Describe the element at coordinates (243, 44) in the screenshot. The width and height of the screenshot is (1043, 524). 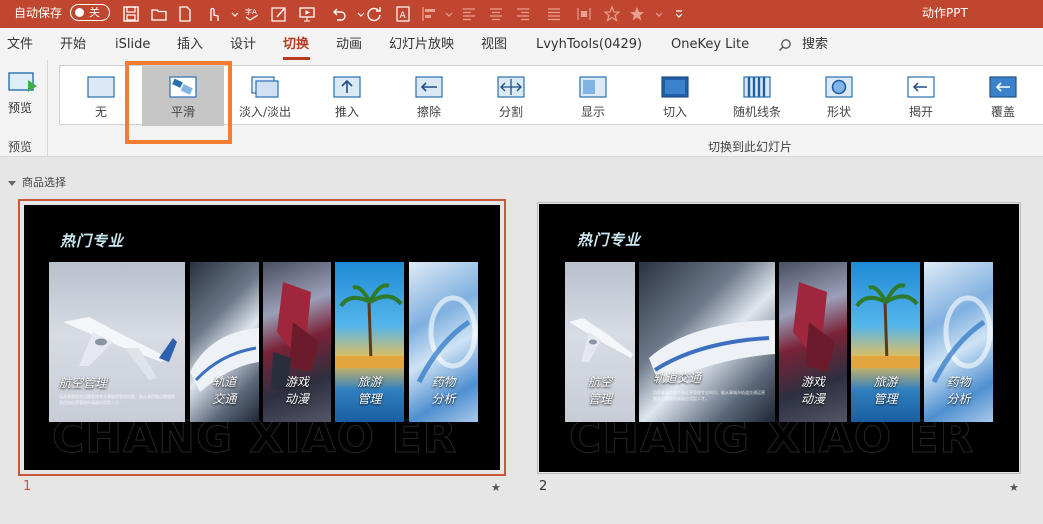
I see `tab-design: 设计` at that location.